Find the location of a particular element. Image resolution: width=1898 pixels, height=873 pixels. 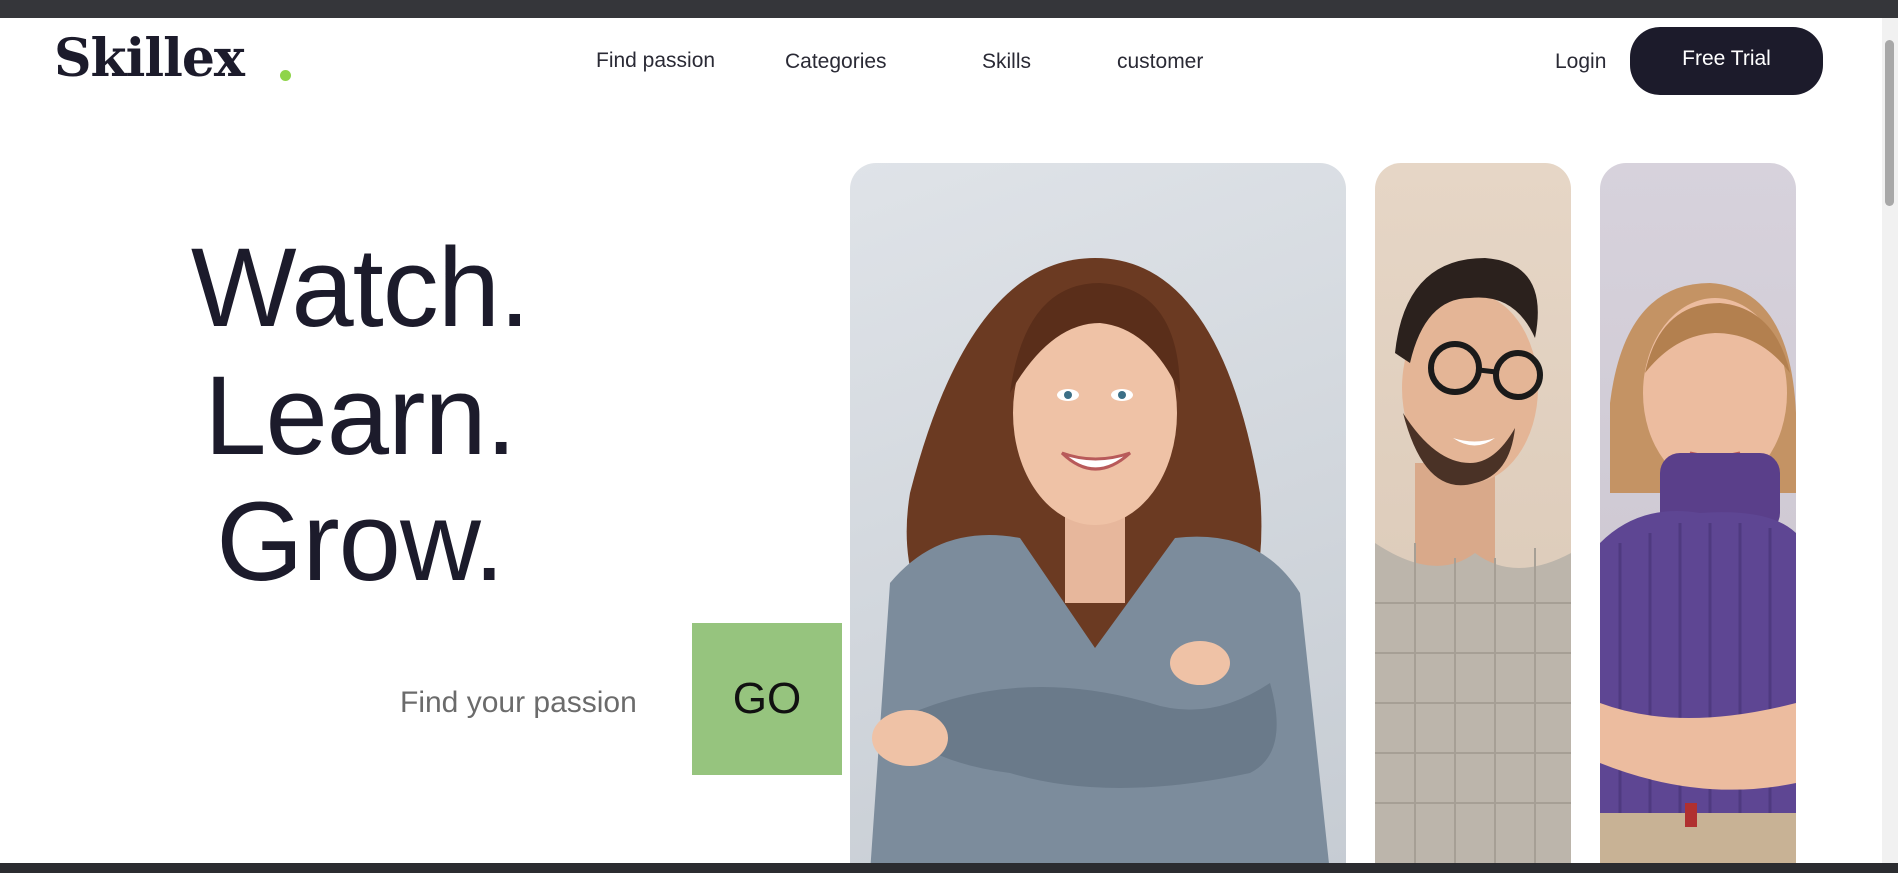

woman-purple-sweater-portrait-icon is located at coordinates (1698, 518).